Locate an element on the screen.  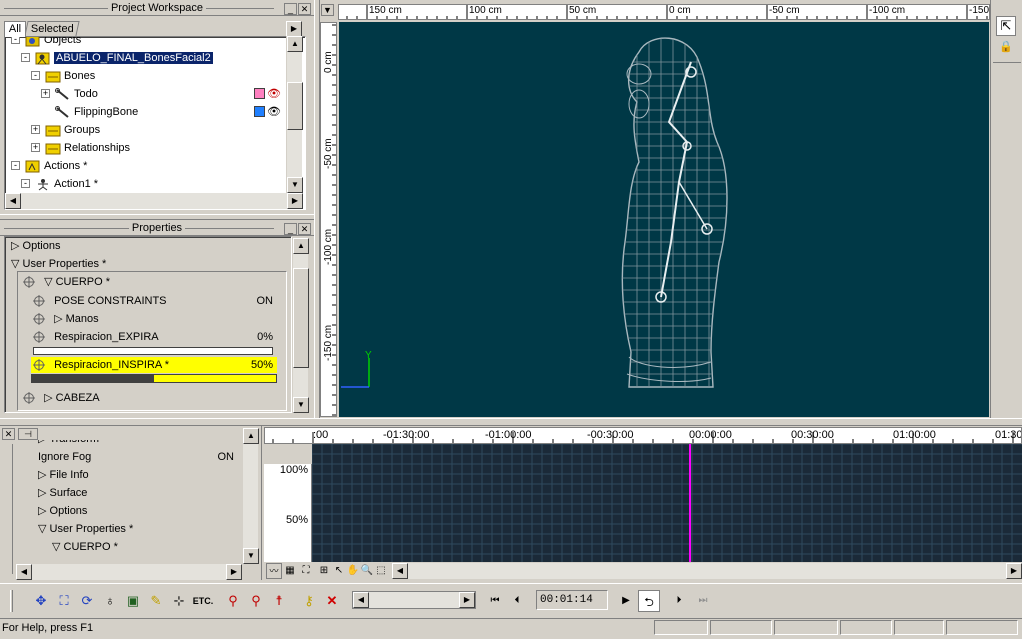
timeline-pin-button: ⊣ is located at coordinates (28, 434).